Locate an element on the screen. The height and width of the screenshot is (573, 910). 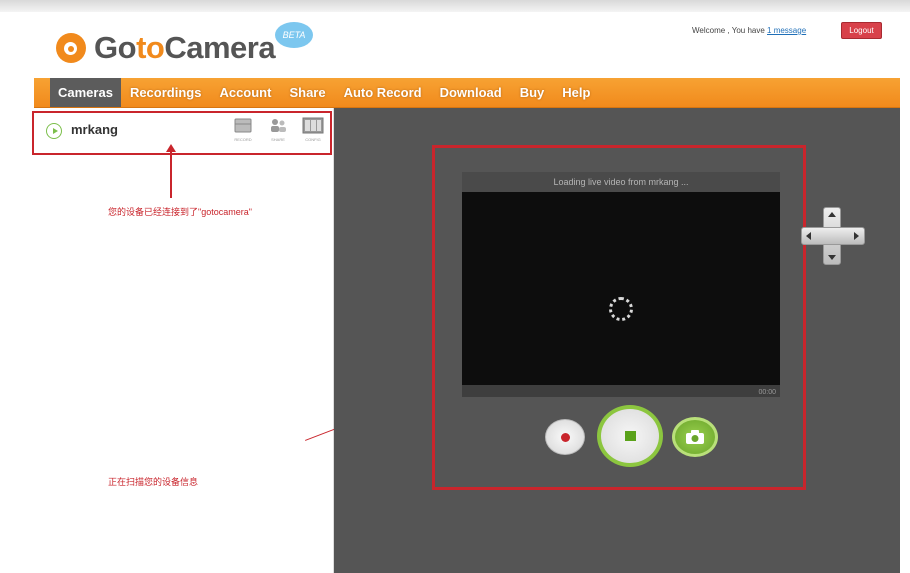
camera-snapshot-icon is located at coordinates (695, 437).